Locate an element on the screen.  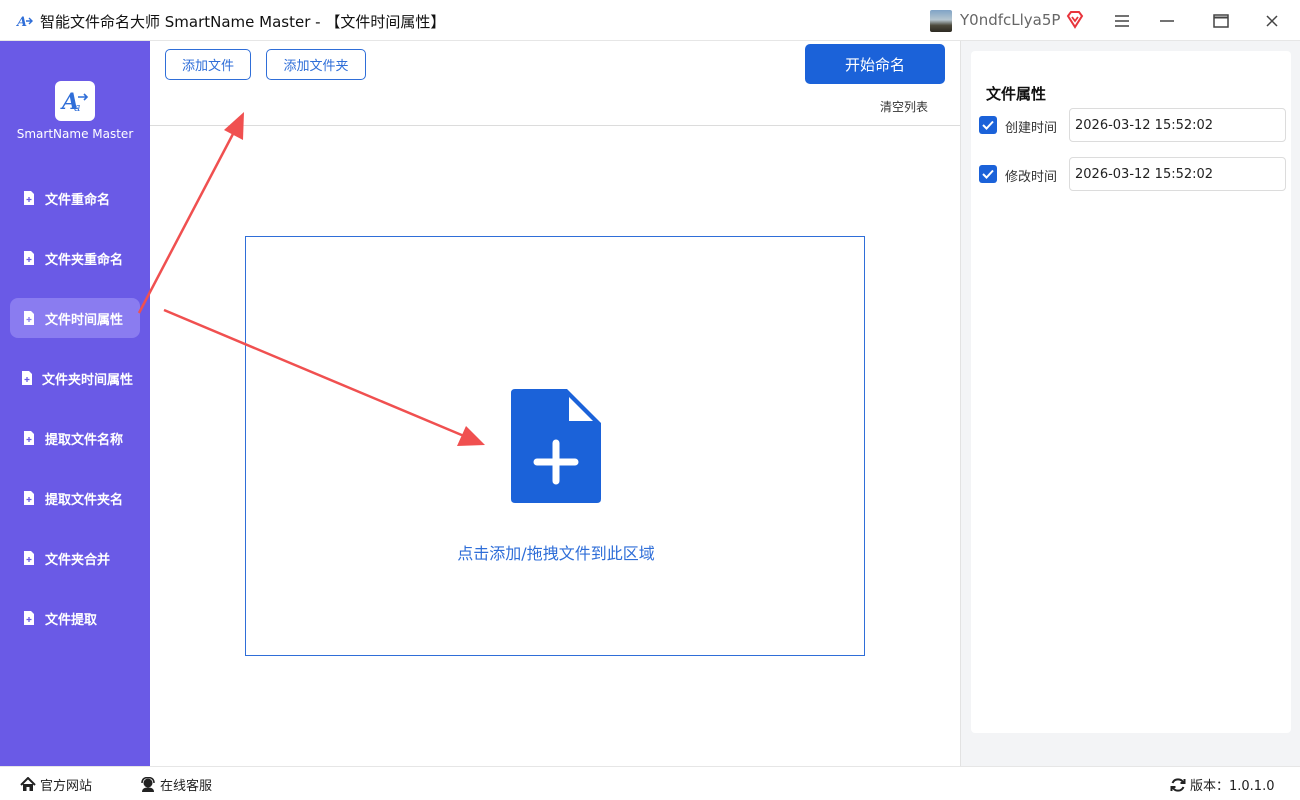
start-rename-button: 开始命名 is located at coordinates (875, 64).